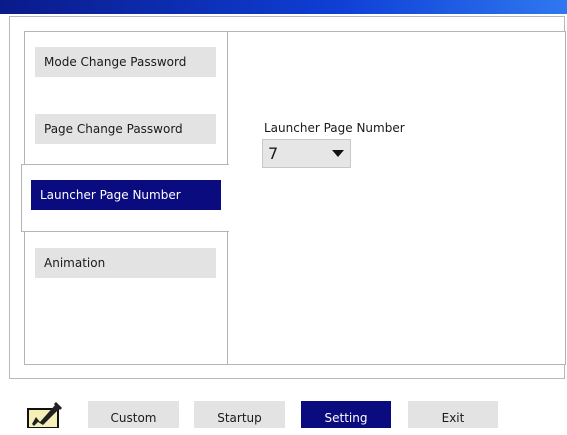  What do you see at coordinates (334, 128) in the screenshot?
I see `launcher-page-number-label: Launcher Page Number` at bounding box center [334, 128].